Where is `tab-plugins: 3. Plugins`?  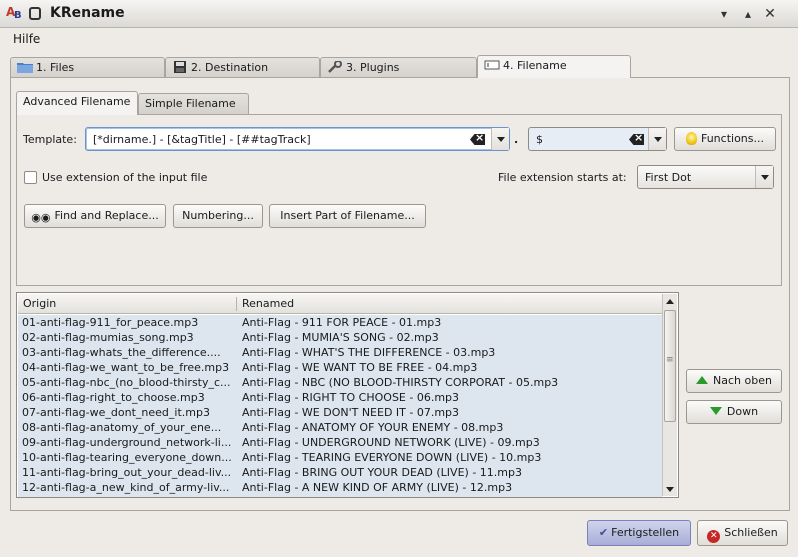 tab-plugins: 3. Plugins is located at coordinates (398, 67).